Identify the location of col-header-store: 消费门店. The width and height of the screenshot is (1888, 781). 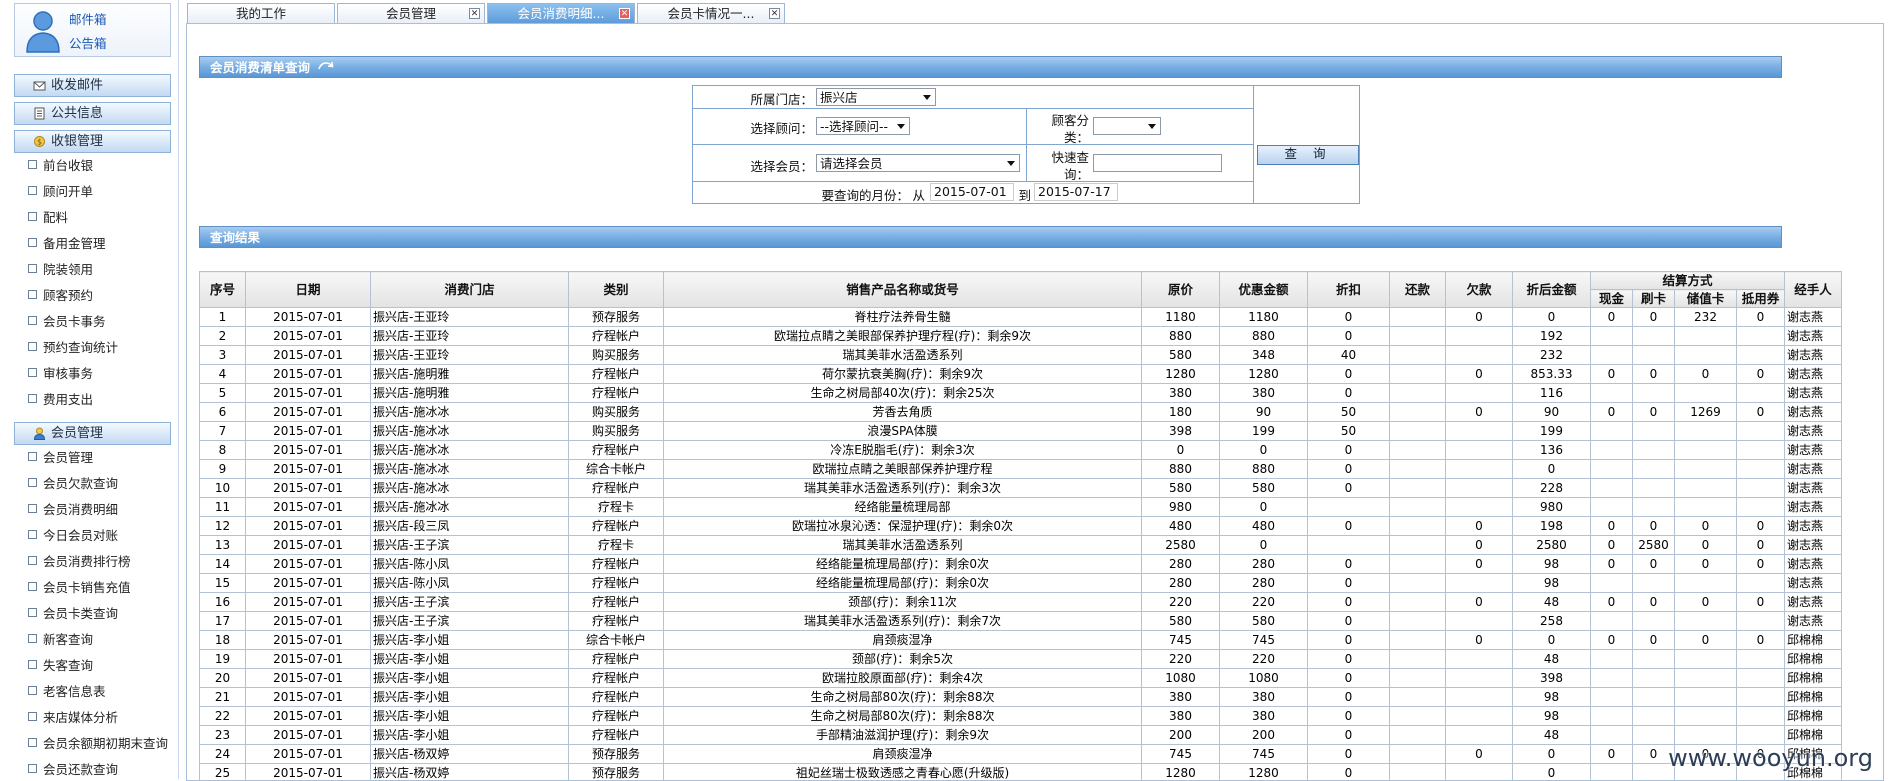
(470, 290).